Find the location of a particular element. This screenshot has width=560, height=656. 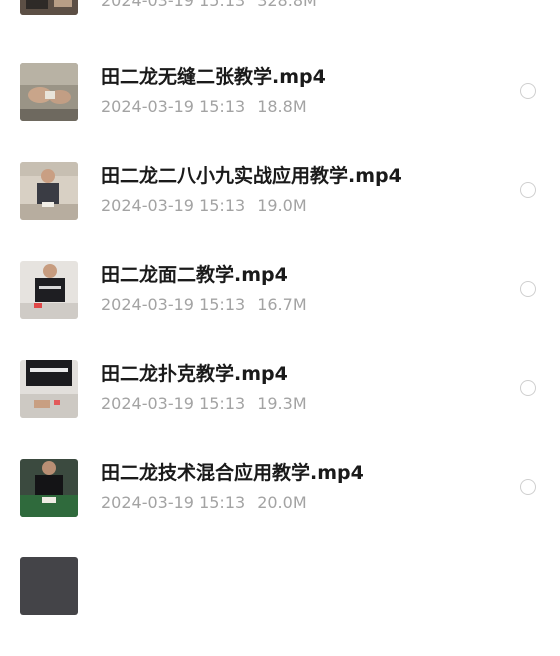

file-name: 田二龙二八小九实战应用教学.mp4 is located at coordinates (251, 176).